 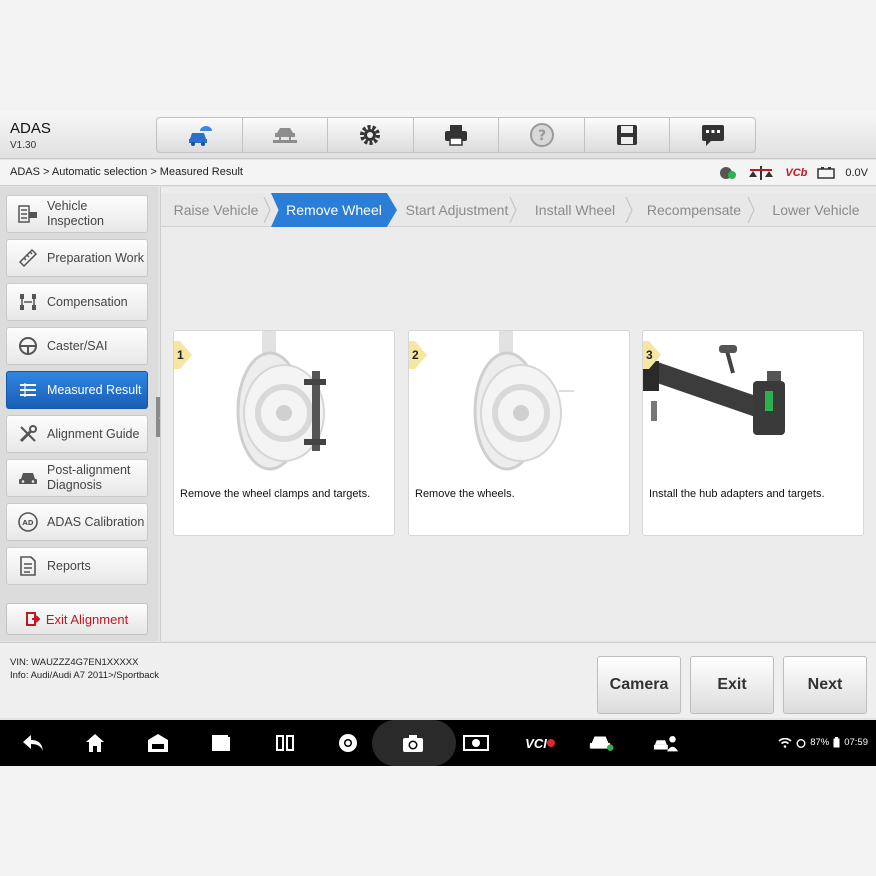 I want to click on step-remove-wheel: Remove Wheel, so click(x=334, y=210).